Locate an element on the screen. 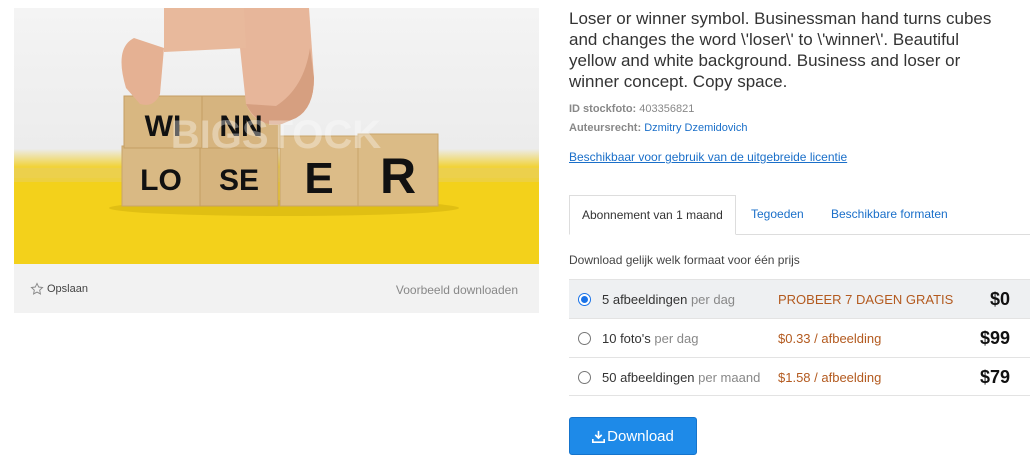  tab-subscription: Abonnement van 1 maand is located at coordinates (652, 215).